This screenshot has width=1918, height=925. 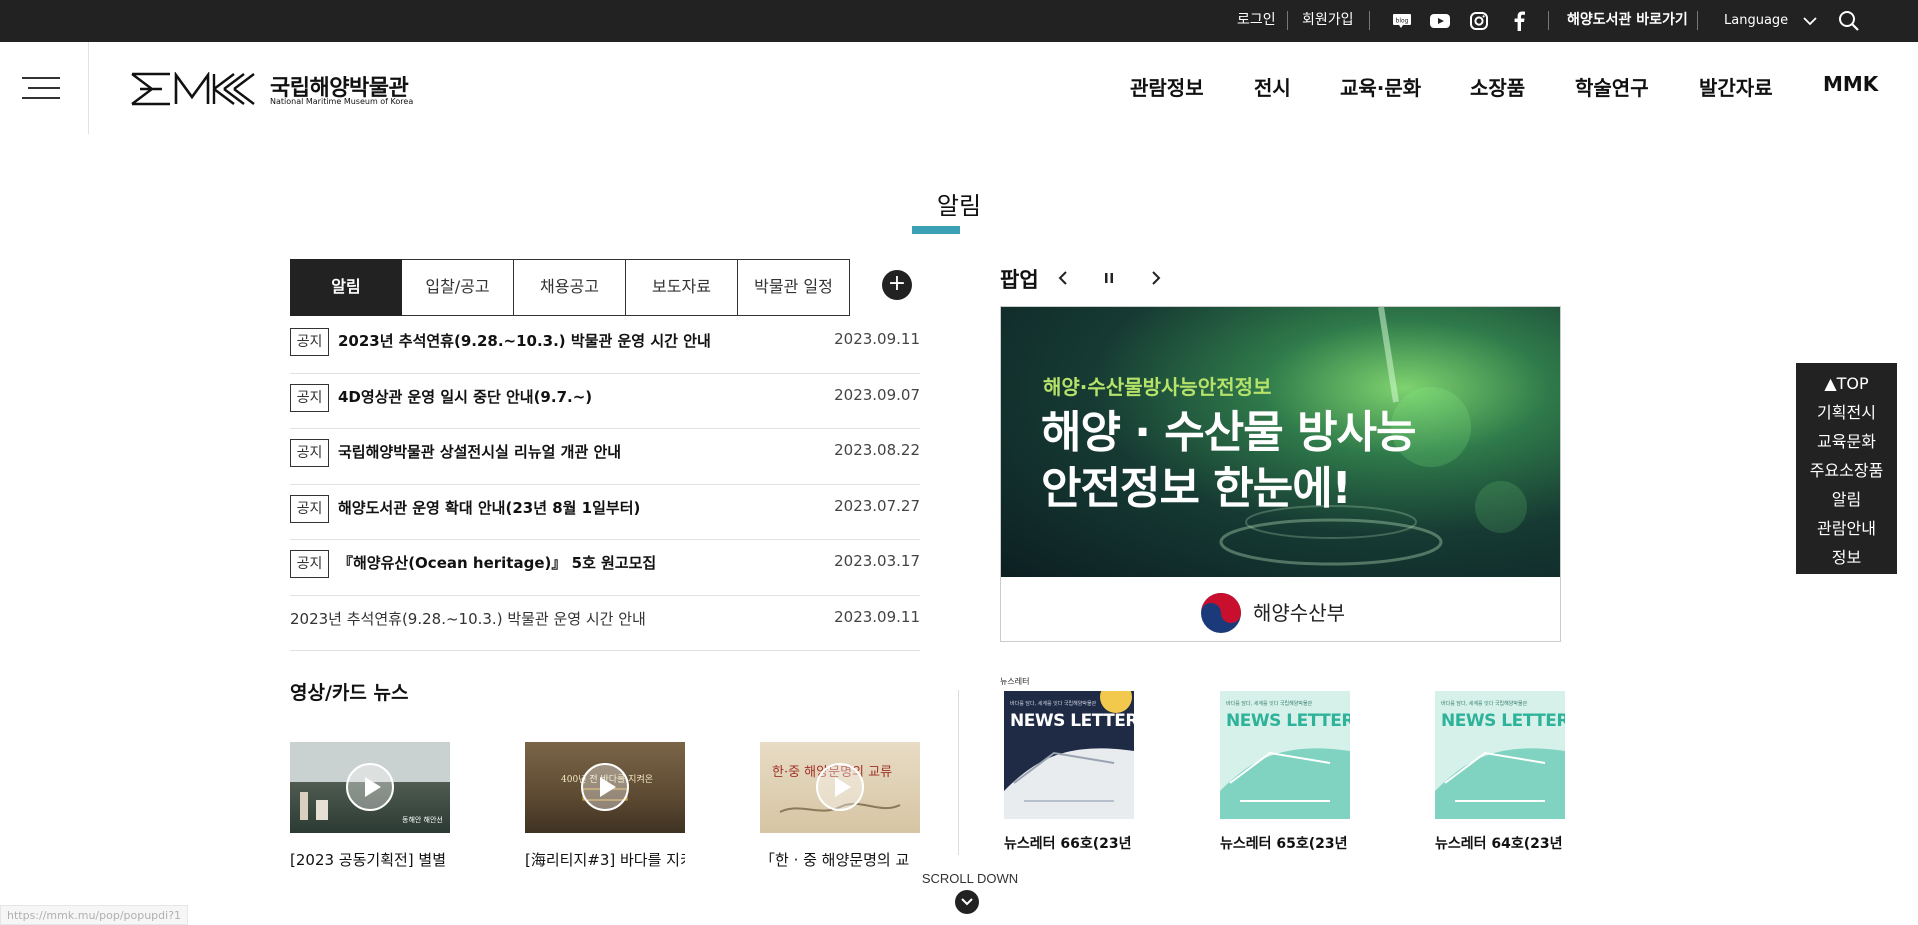 I want to click on notice-row: 공지 국립해양박물관 상설전시실 리뉴얼 개관 안내 2023.08.22, so click(x=605, y=457).